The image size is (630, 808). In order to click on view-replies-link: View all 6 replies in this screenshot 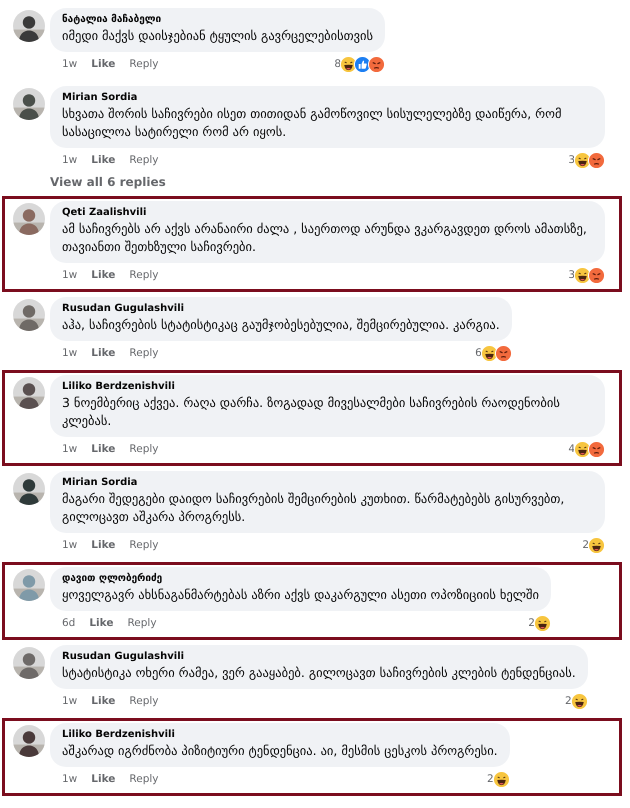, I will do `click(108, 183)`.